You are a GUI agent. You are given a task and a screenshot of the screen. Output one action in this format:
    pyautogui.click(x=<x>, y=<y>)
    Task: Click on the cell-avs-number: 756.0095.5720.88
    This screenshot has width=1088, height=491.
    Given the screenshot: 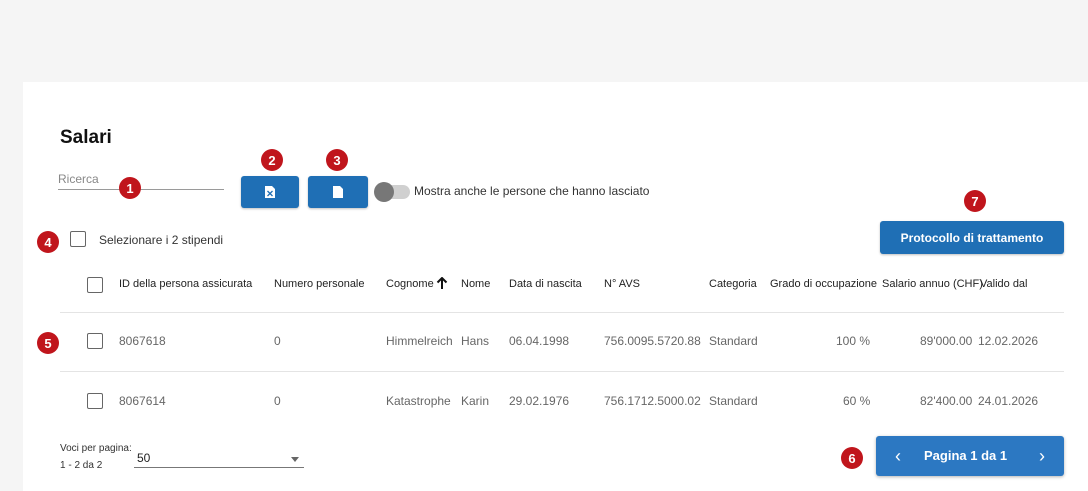 What is the action you would take?
    pyautogui.click(x=652, y=341)
    